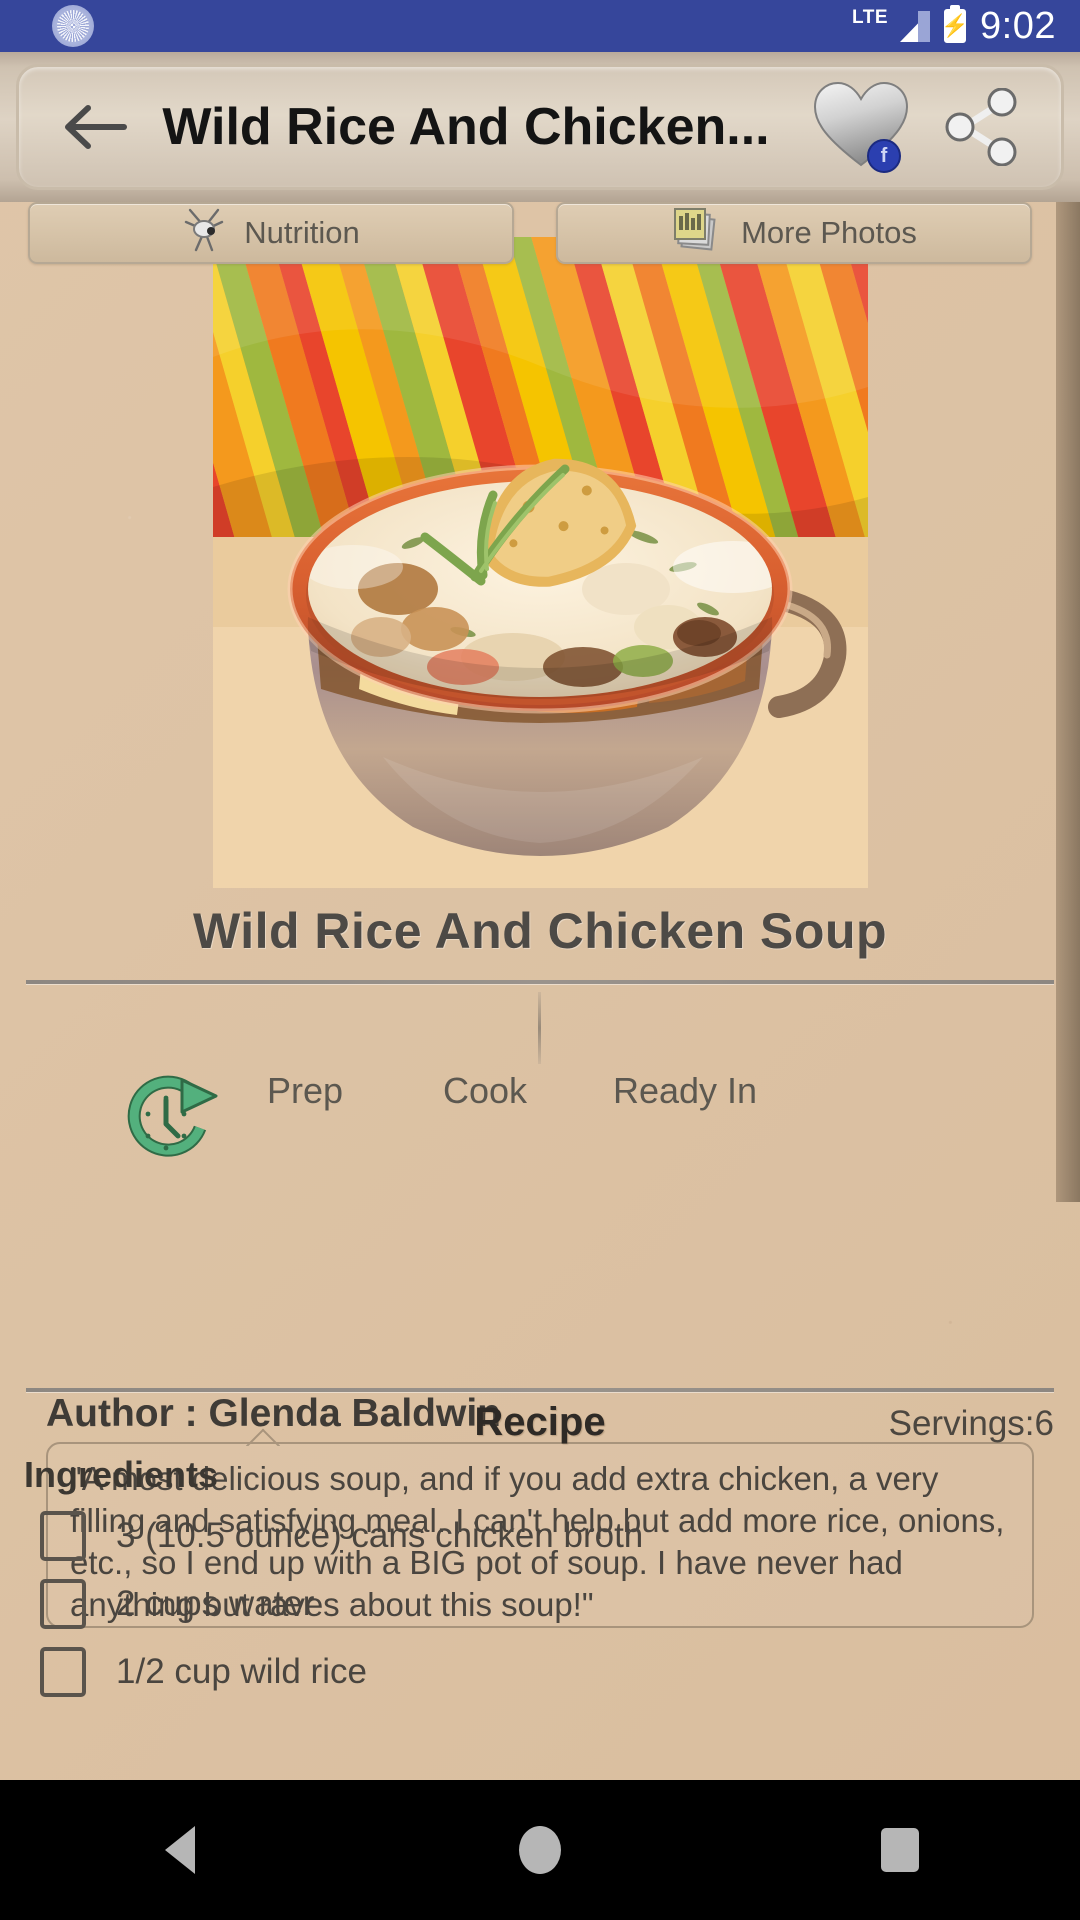  Describe the element at coordinates (863, 127) in the screenshot. I see `favorite-button: f` at that location.